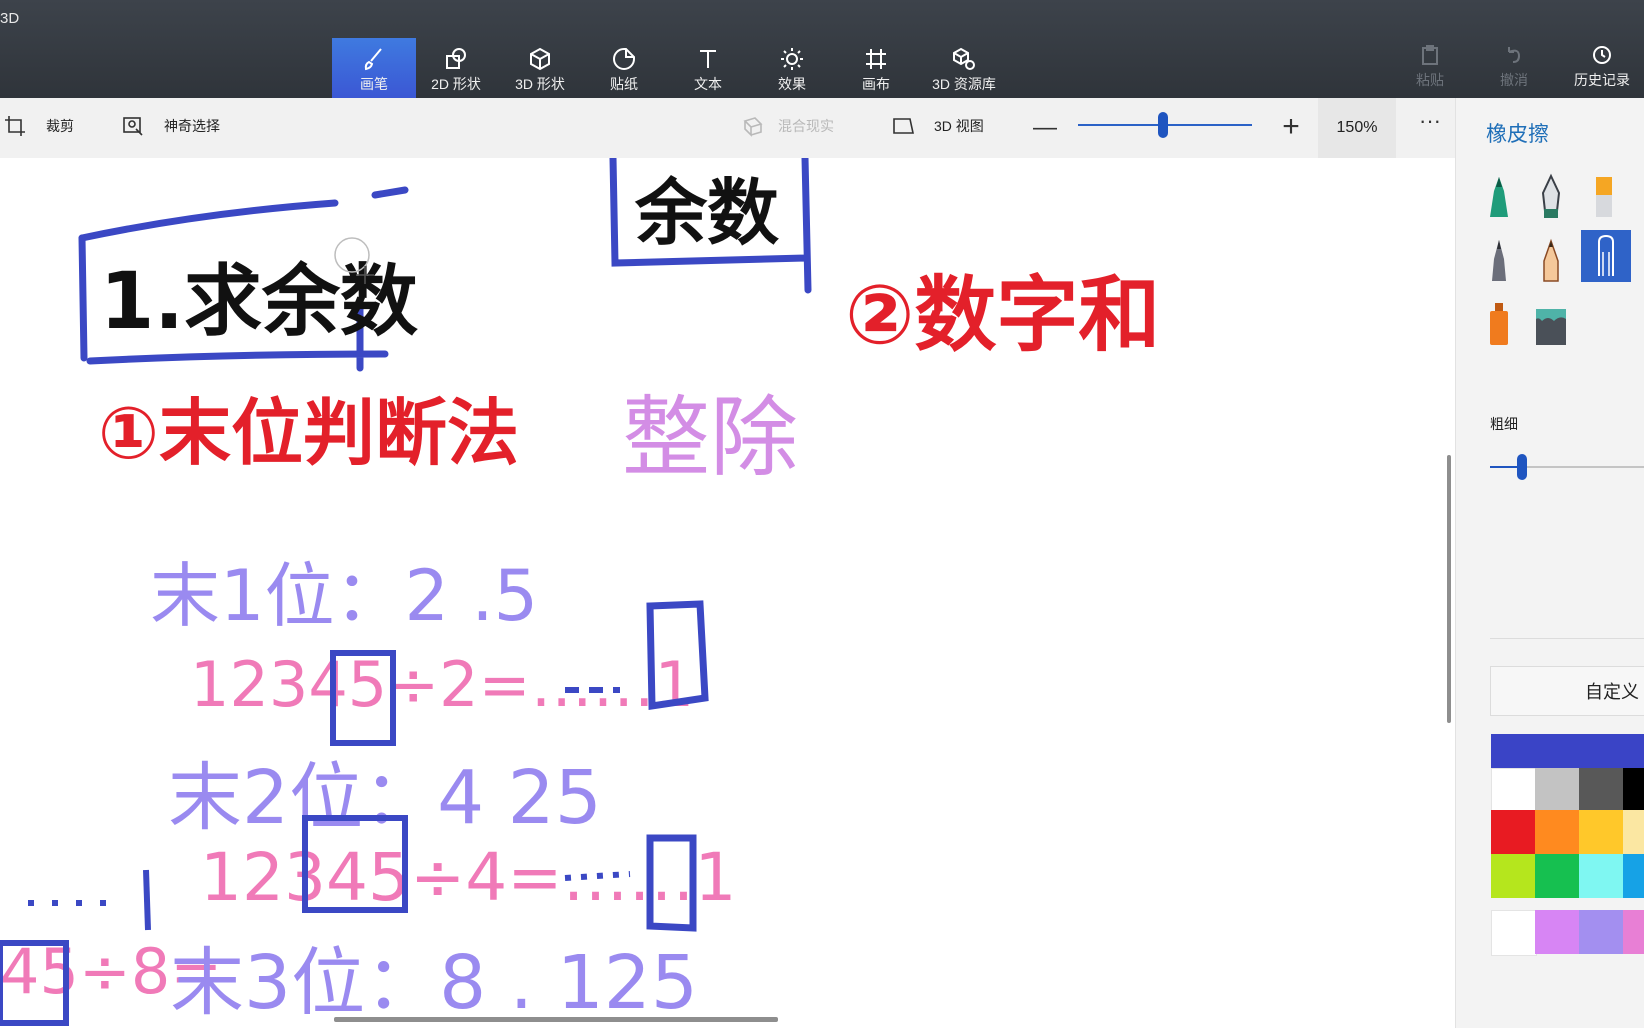 Image resolution: width=1644 pixels, height=1028 pixels. Describe the element at coordinates (1514, 55) in the screenshot. I see `undo-icon` at that location.